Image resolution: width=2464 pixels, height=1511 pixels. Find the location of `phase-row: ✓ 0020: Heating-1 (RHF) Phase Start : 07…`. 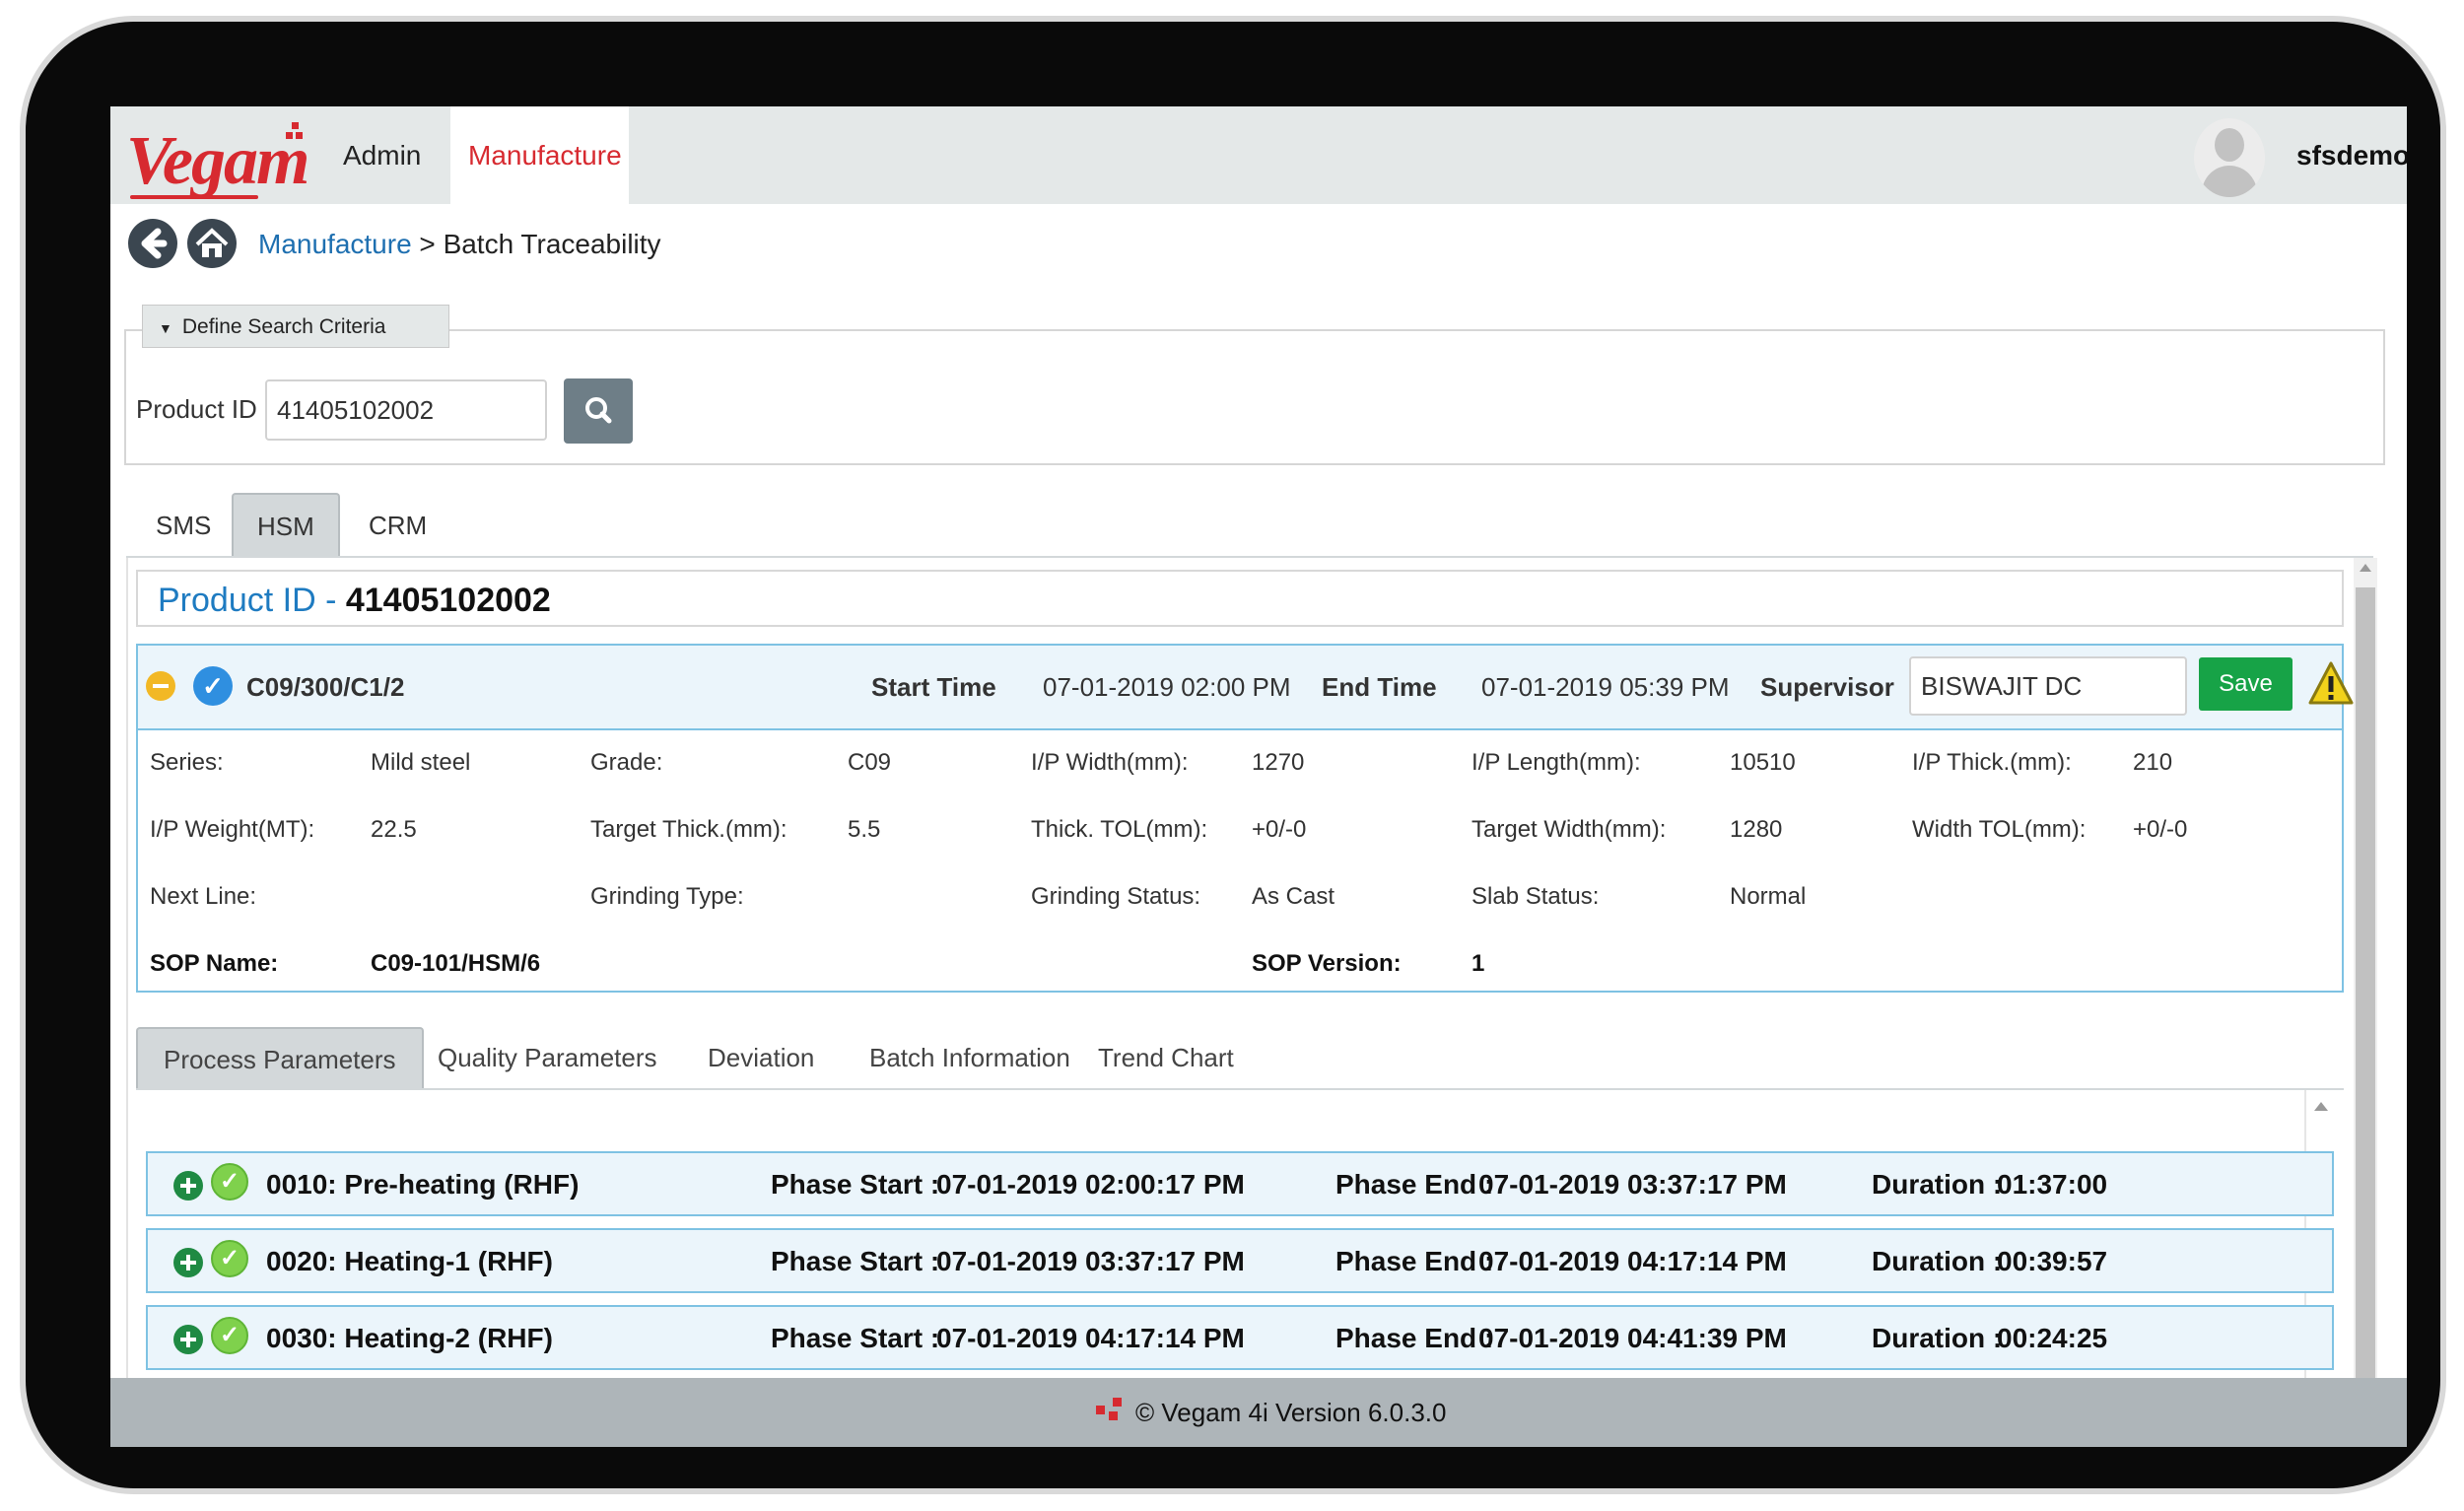

phase-row: ✓ 0020: Heating-1 (RHF) Phase Start : 07… is located at coordinates (1240, 1260).